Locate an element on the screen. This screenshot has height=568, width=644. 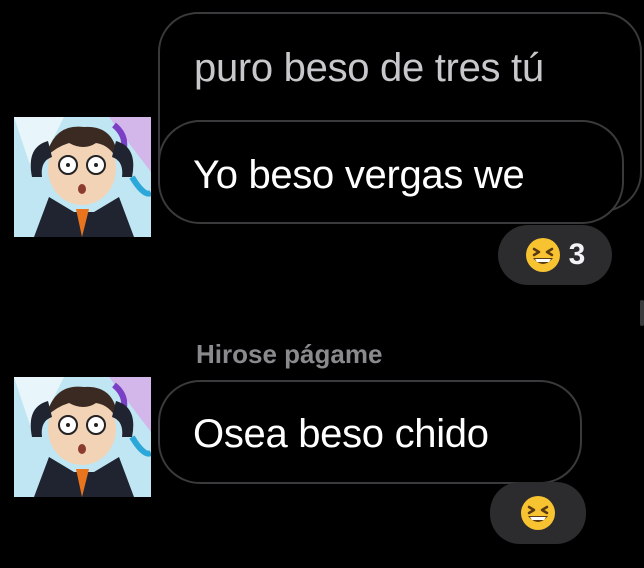
sender-name: Hirose págame is located at coordinates (289, 354).